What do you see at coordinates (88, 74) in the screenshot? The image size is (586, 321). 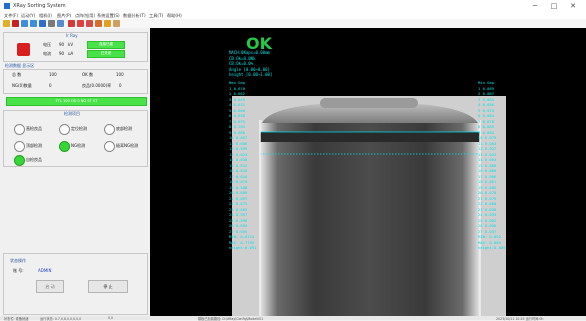 I see `ok-count-label: OK 数` at bounding box center [88, 74].